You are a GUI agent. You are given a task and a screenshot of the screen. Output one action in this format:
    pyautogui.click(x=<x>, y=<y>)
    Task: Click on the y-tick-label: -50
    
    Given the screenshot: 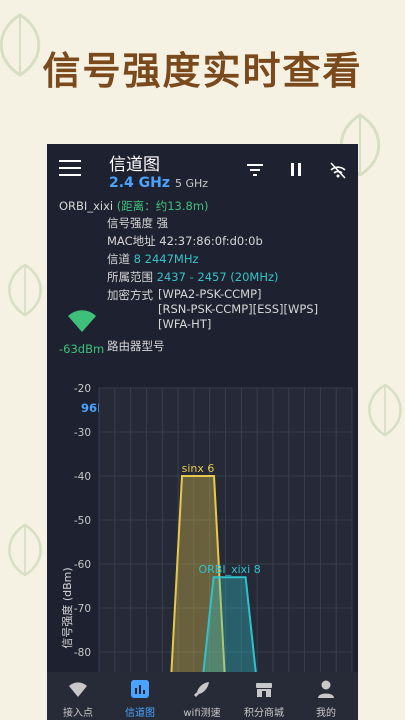 What is the action you would take?
    pyautogui.click(x=82, y=521)
    